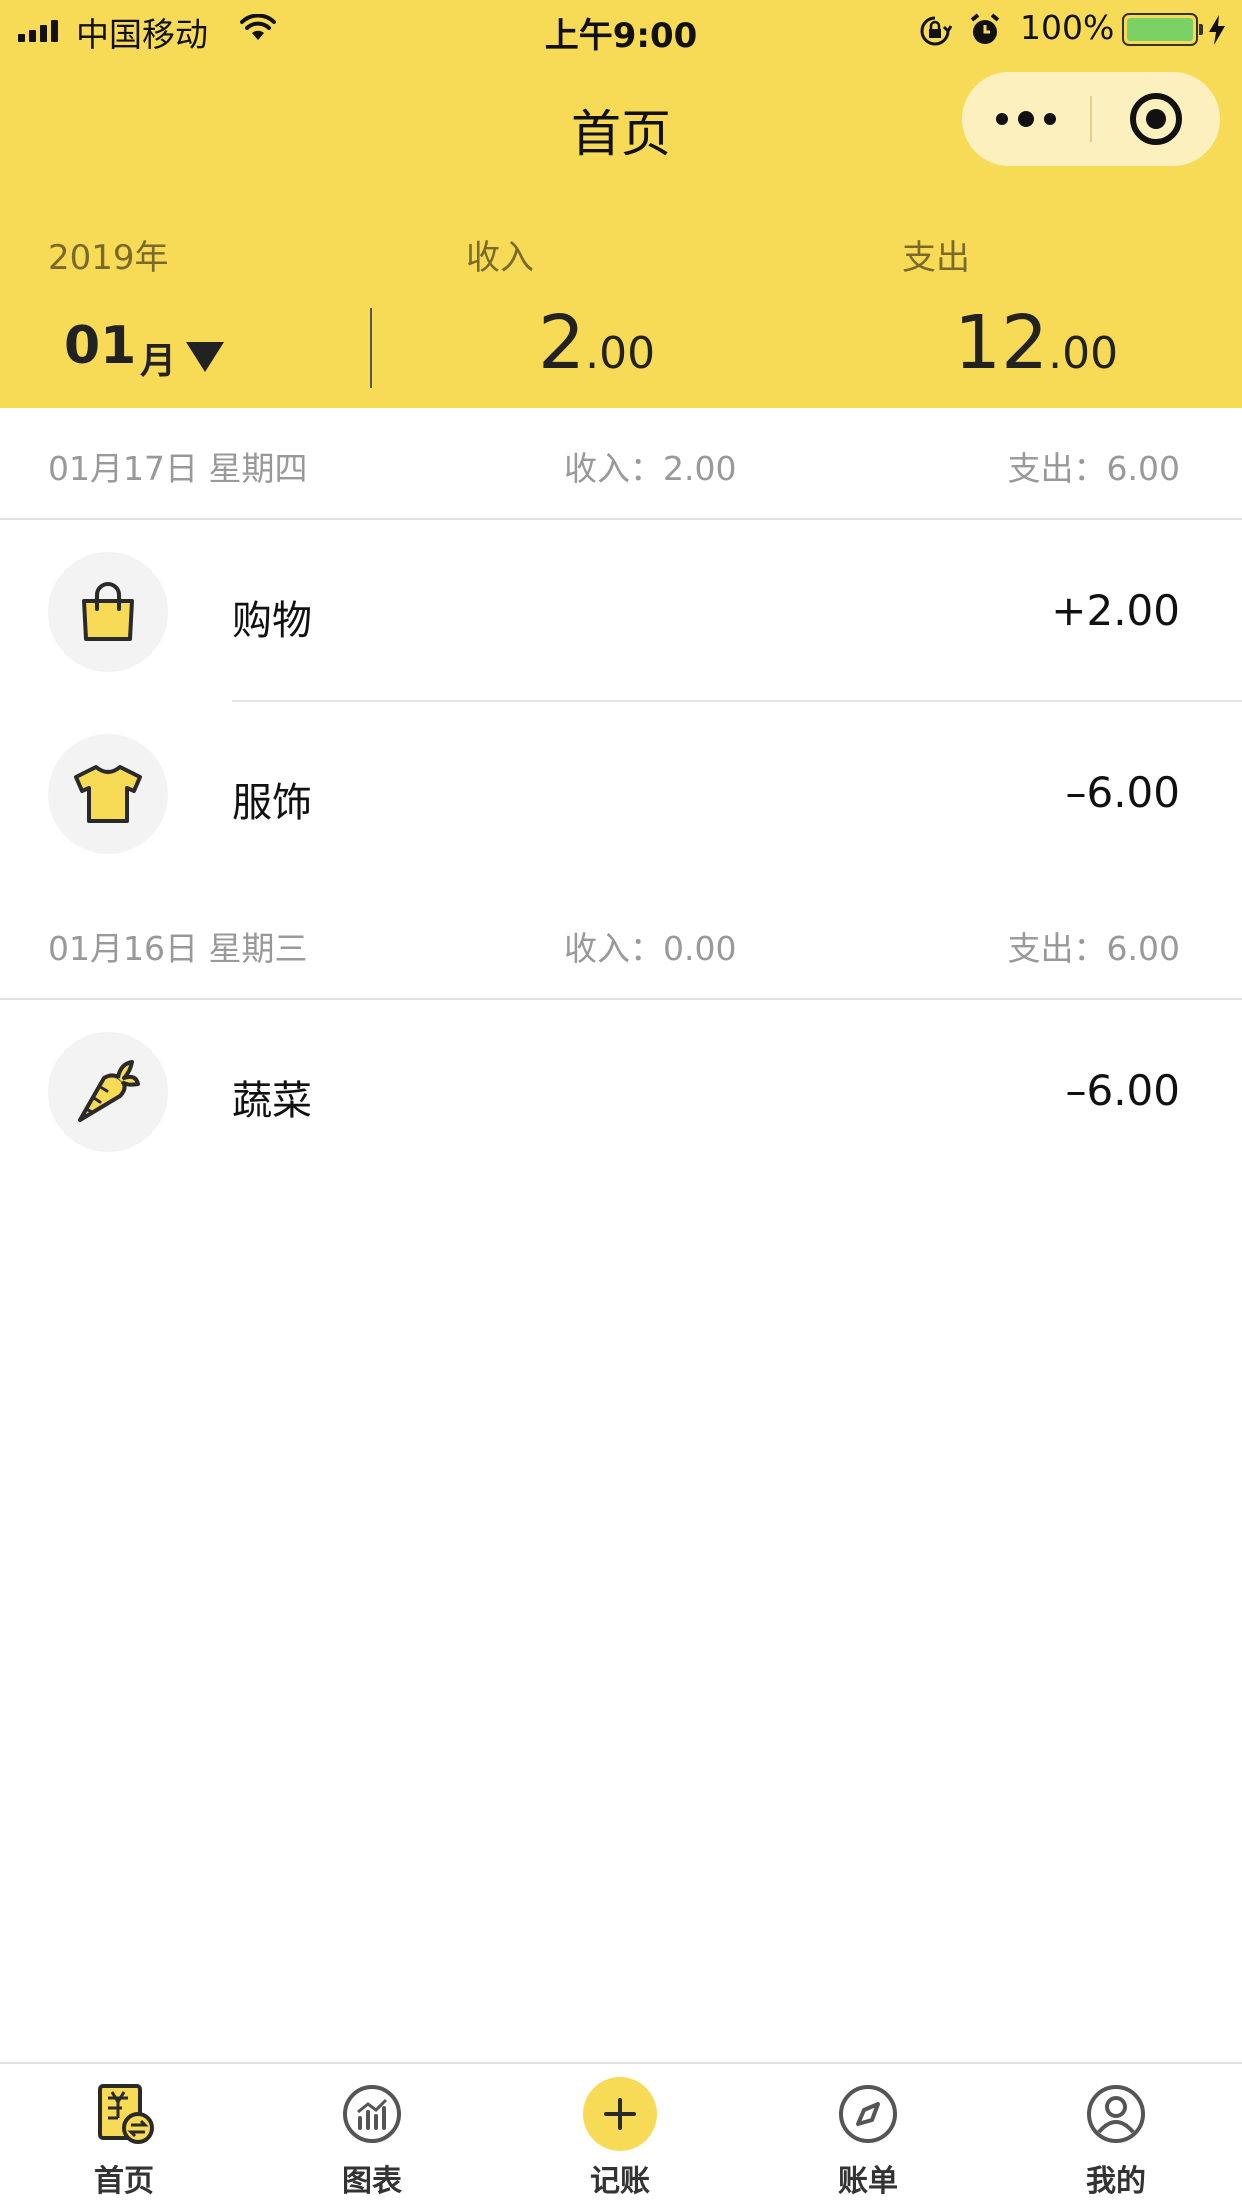 The width and height of the screenshot is (1242, 2208). Describe the element at coordinates (371, 348) in the screenshot. I see `summary-divider` at that location.